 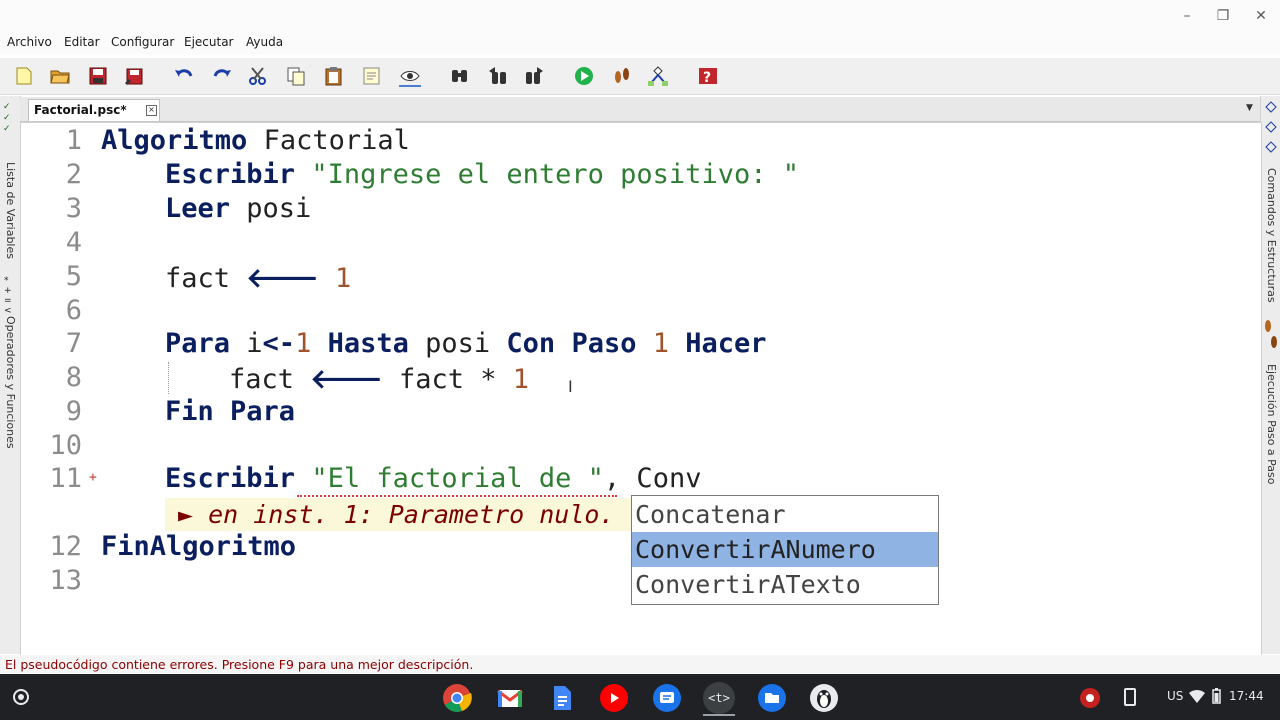 What do you see at coordinates (640, 16) in the screenshot?
I see `title-bar: – ❐ ✕` at bounding box center [640, 16].